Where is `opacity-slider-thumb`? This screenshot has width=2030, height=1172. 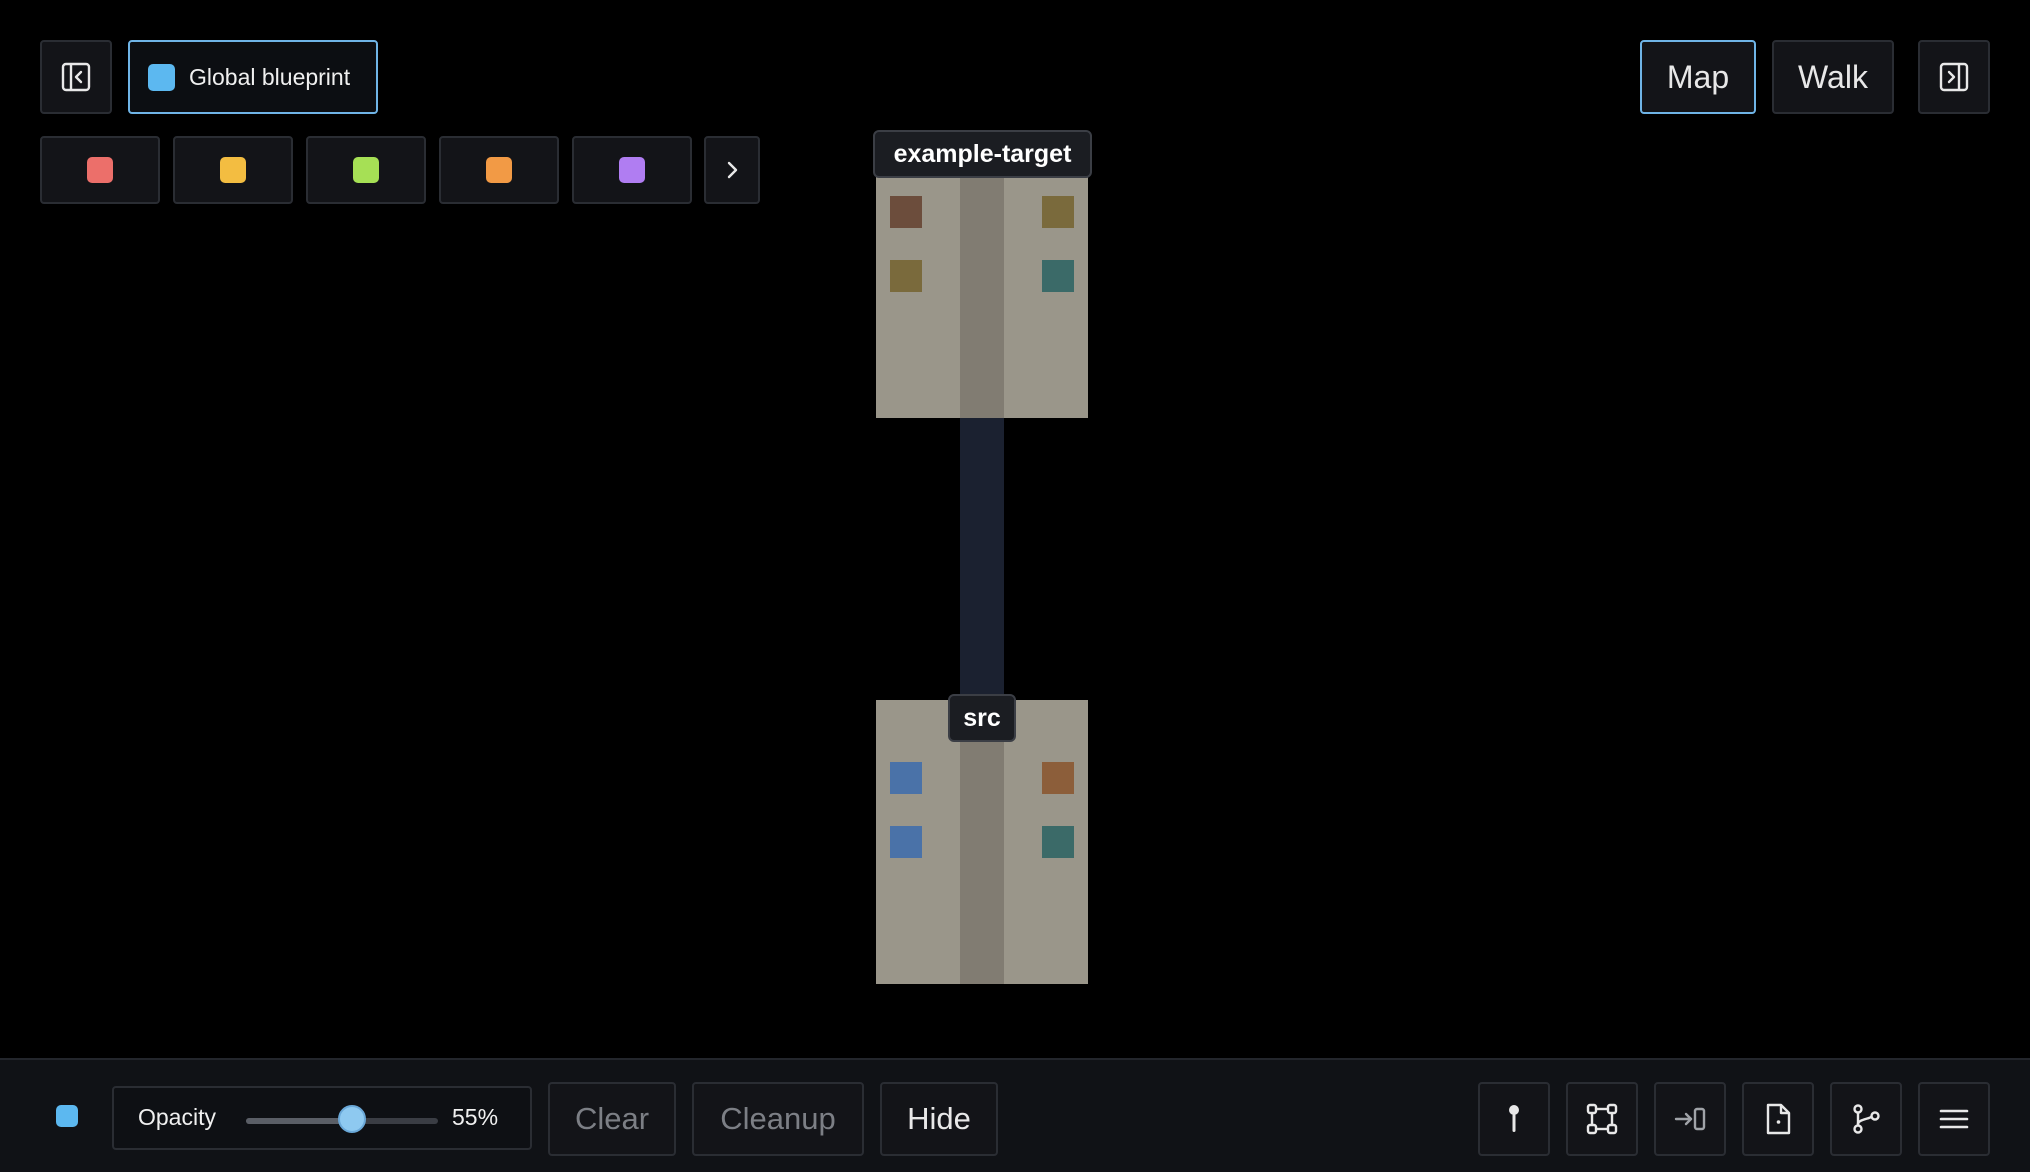
opacity-slider-thumb is located at coordinates (351, 1119).